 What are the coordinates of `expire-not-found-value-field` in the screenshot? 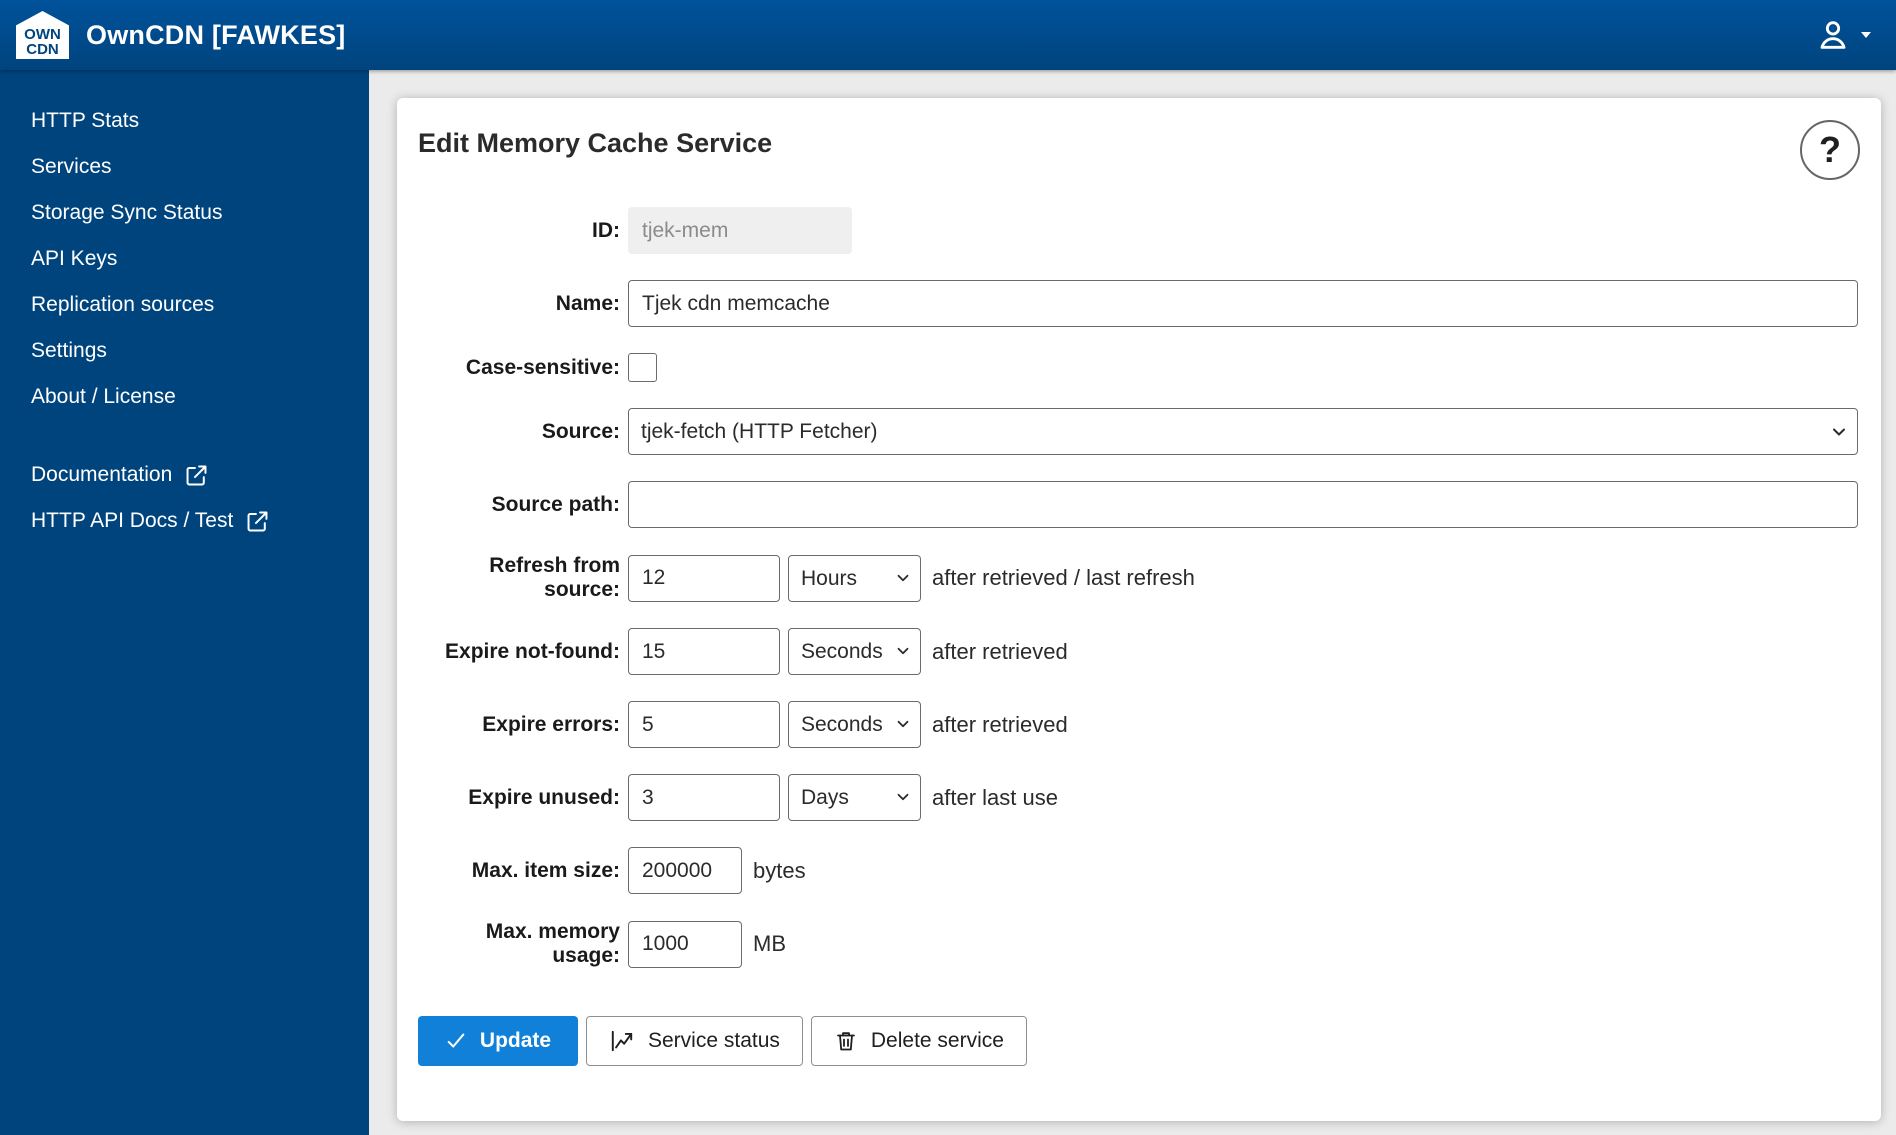 It's located at (704, 651).